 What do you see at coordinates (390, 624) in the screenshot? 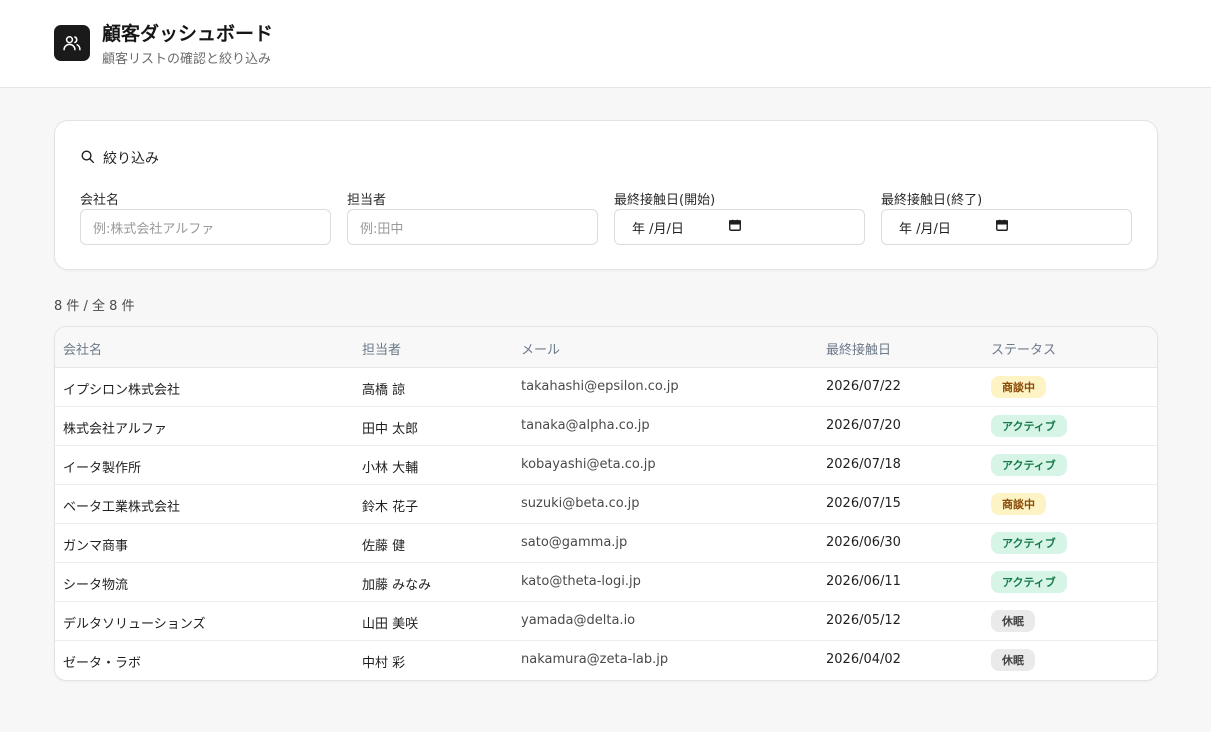
I see `cell-rep: 山田 美咲` at bounding box center [390, 624].